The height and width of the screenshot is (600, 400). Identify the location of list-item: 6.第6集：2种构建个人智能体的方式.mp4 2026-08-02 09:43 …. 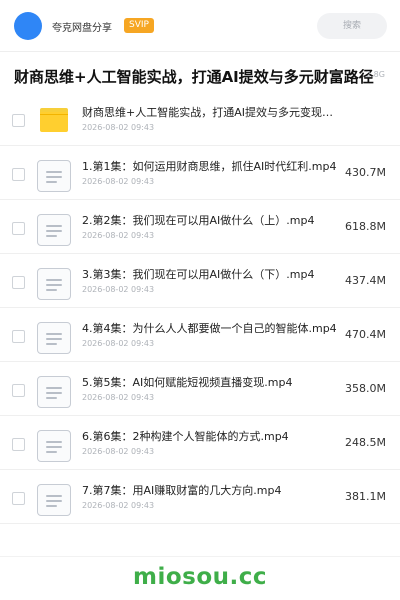
(200, 443).